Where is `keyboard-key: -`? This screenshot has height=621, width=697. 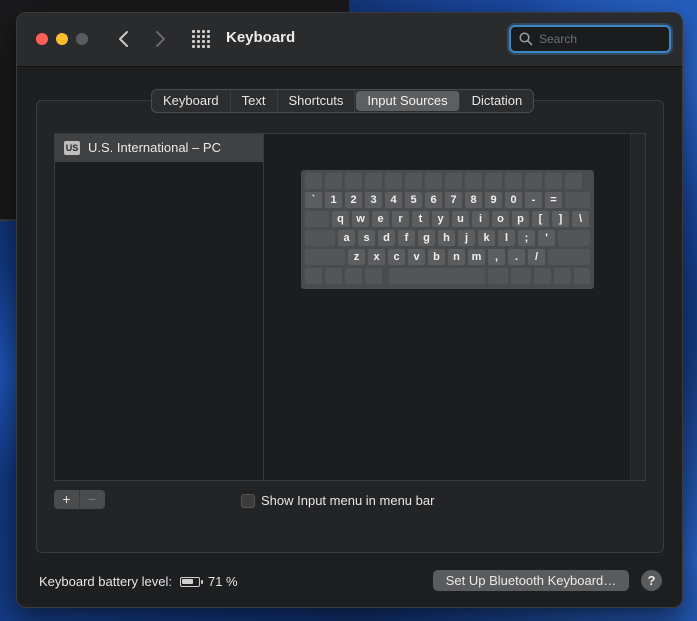 keyboard-key: - is located at coordinates (533, 200).